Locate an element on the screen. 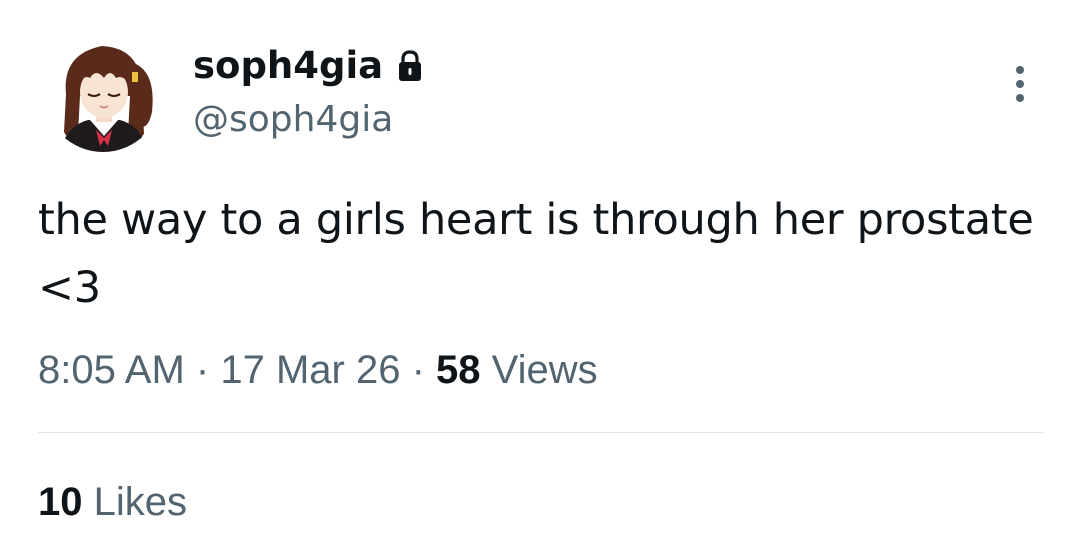 The width and height of the screenshot is (1080, 553). likes-count: 10 is located at coordinates (60, 502).